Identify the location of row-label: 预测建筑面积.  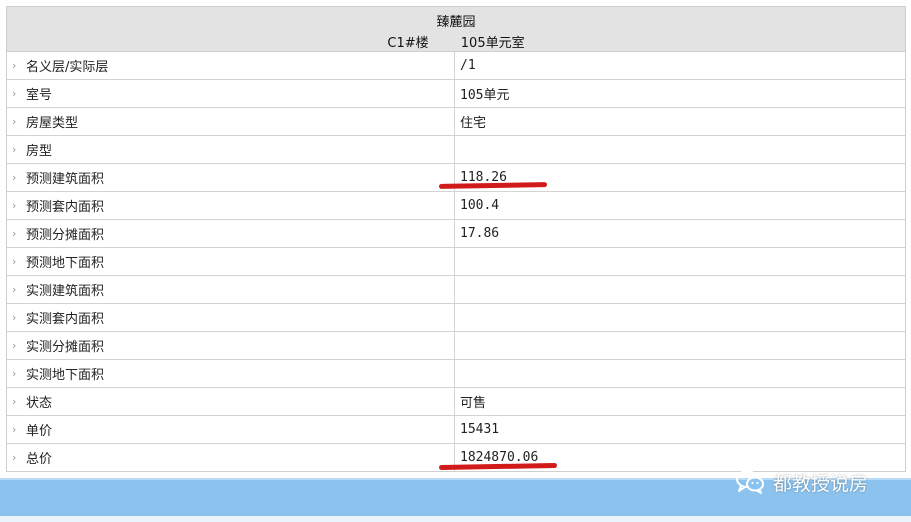
(65, 179).